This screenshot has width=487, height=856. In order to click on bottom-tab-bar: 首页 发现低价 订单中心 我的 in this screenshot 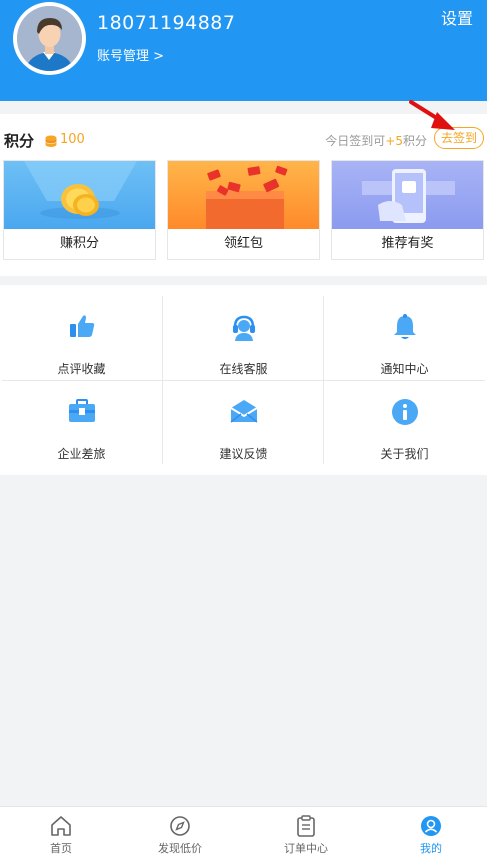, I will do `click(243, 831)`.